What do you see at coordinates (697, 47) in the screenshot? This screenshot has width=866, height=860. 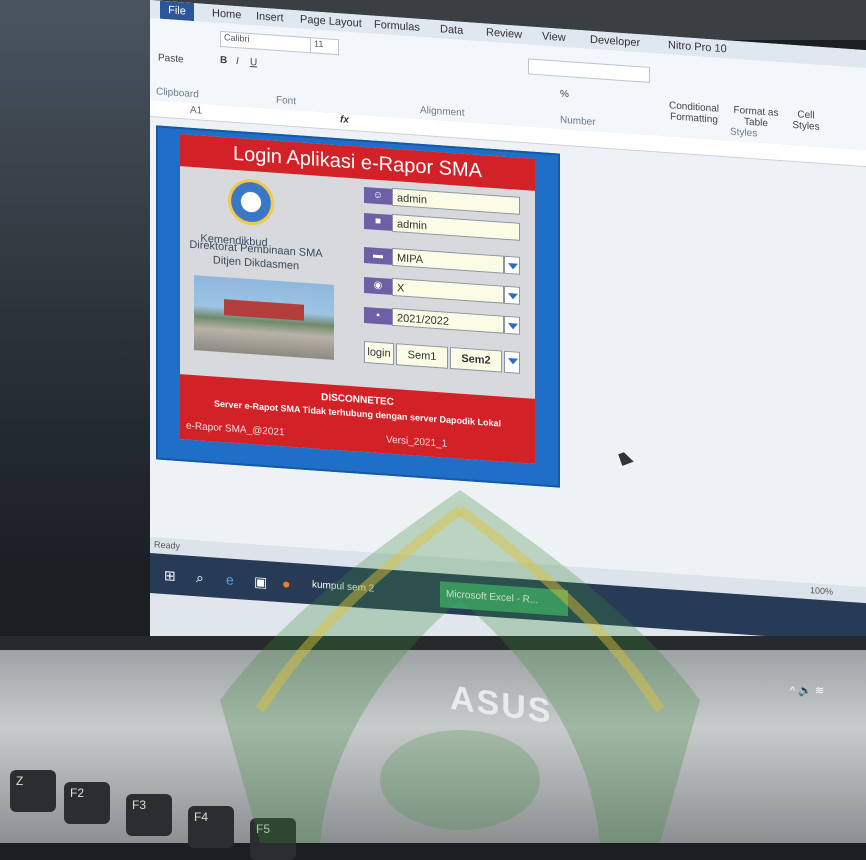 I see `tab-nitro: Nitro Pro 10` at bounding box center [697, 47].